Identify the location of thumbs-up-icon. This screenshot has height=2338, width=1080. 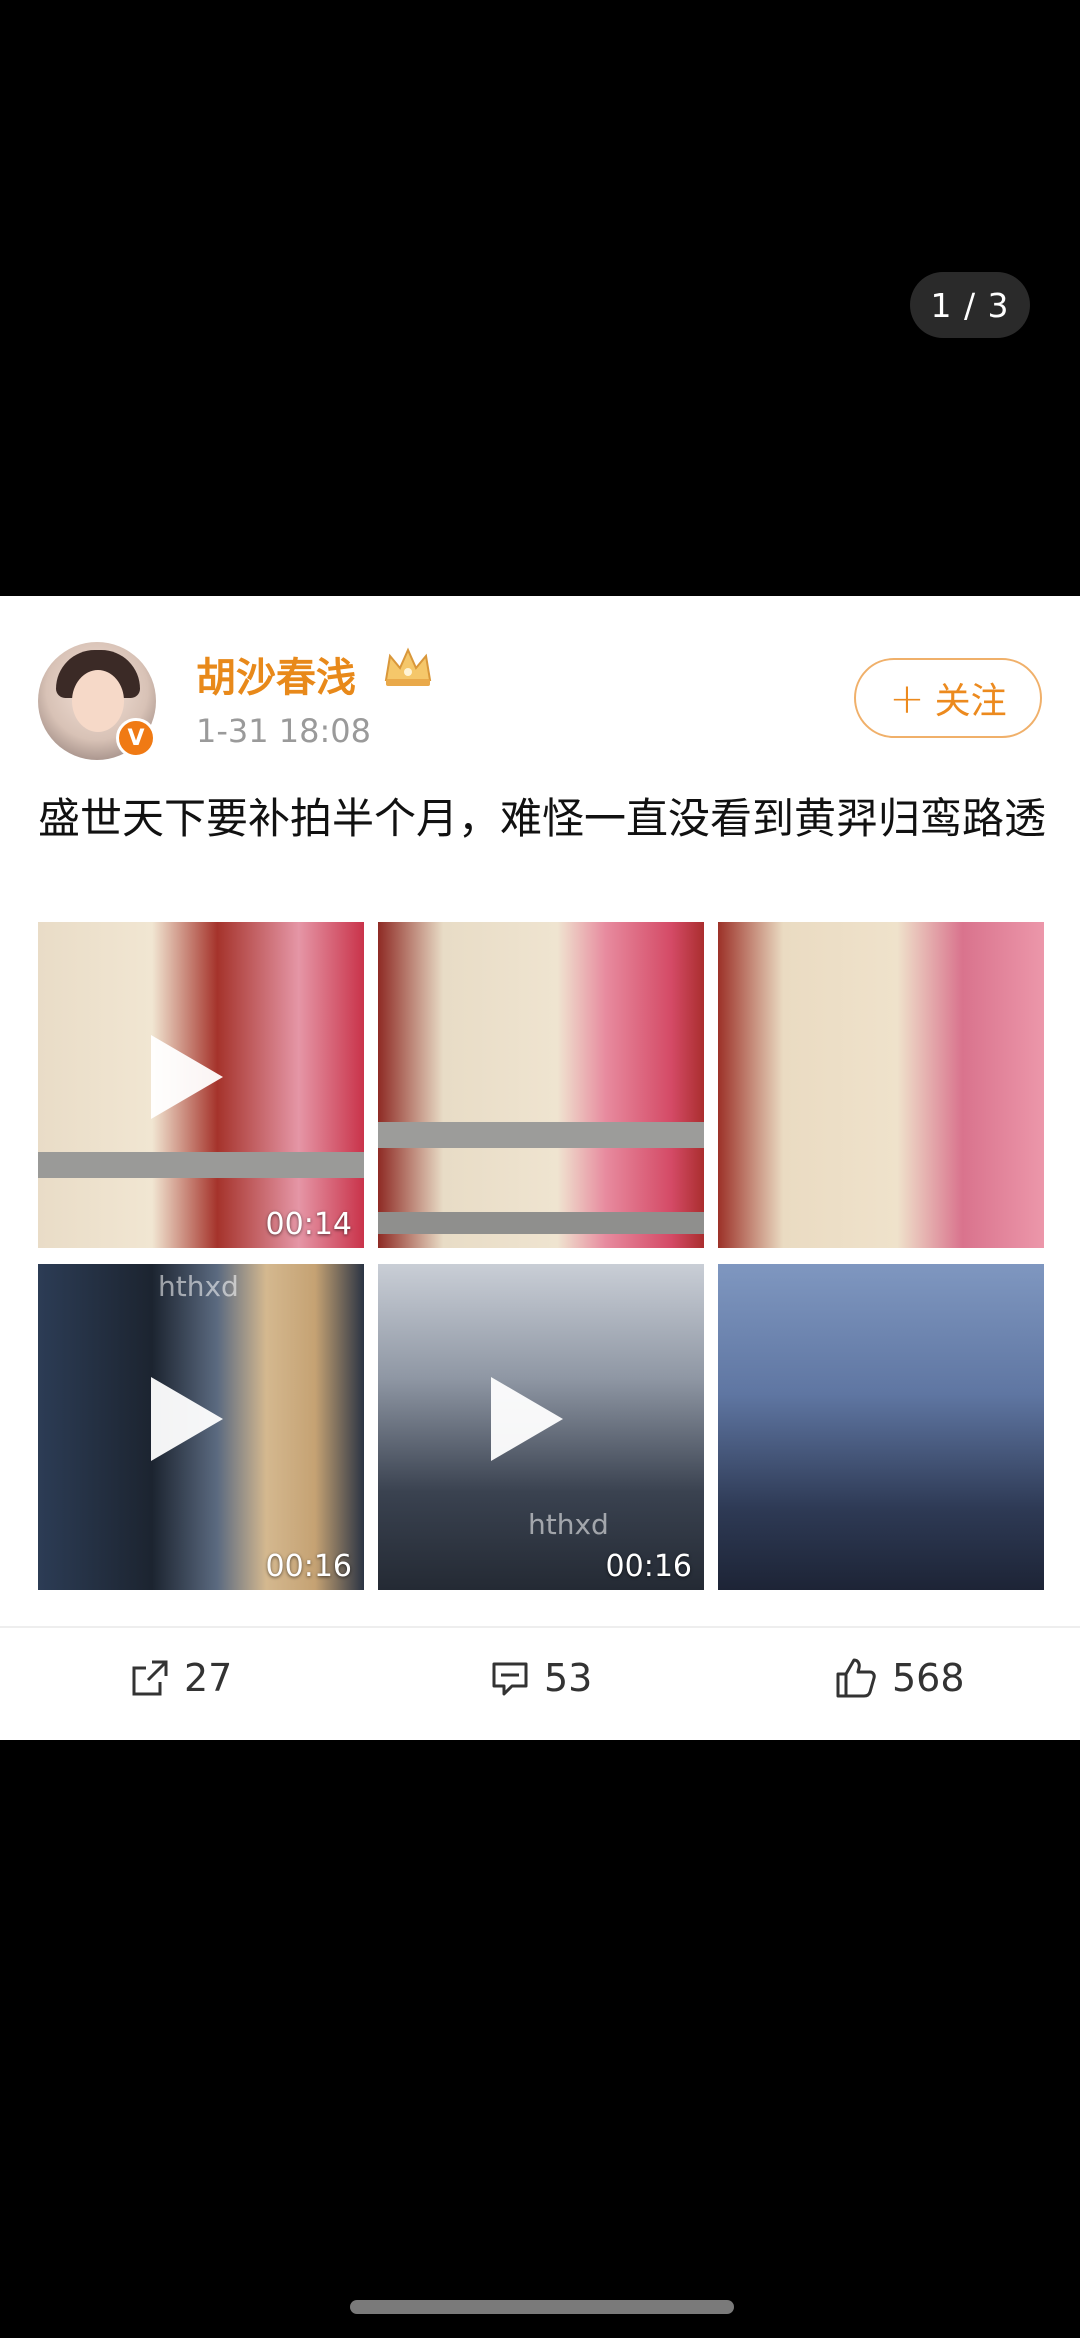
(856, 1678).